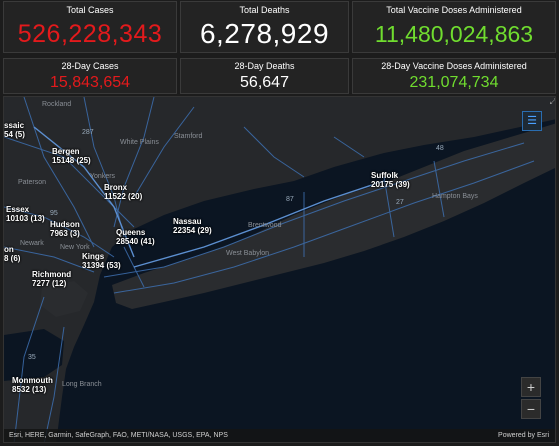 The height and width of the screenshot is (446, 559). What do you see at coordinates (54, 213) in the screenshot?
I see `road-shield: 95` at bounding box center [54, 213].